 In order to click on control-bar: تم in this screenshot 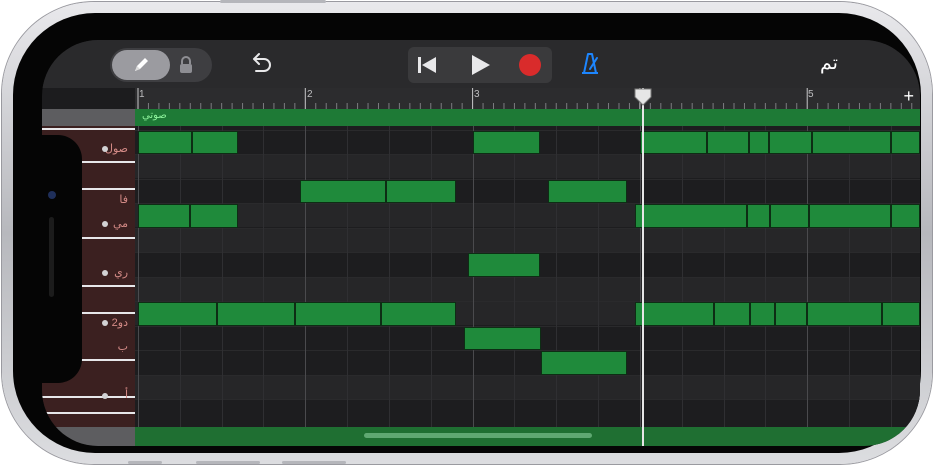, I will do `click(481, 64)`.